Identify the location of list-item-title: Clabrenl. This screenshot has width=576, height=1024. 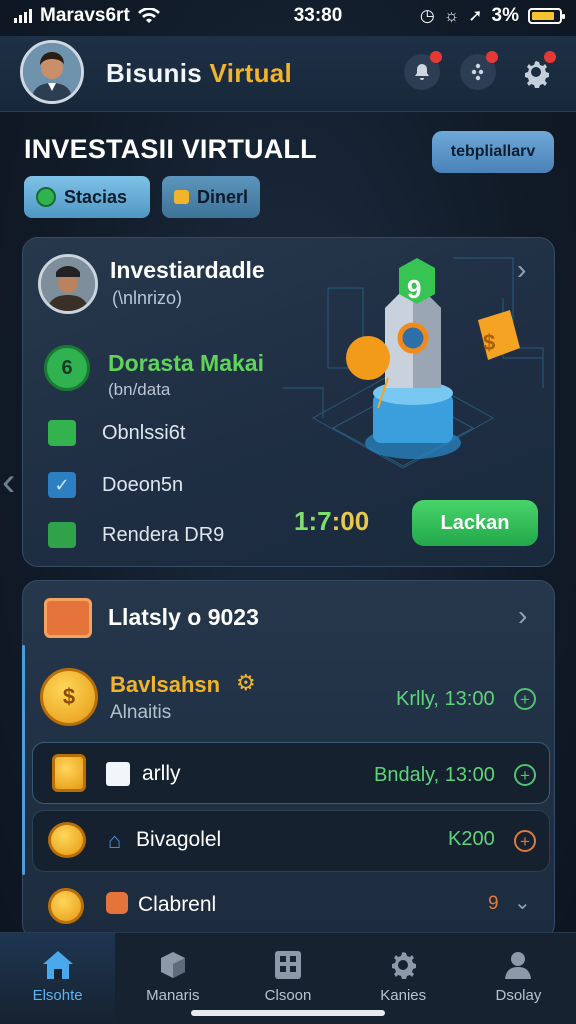
(177, 904).